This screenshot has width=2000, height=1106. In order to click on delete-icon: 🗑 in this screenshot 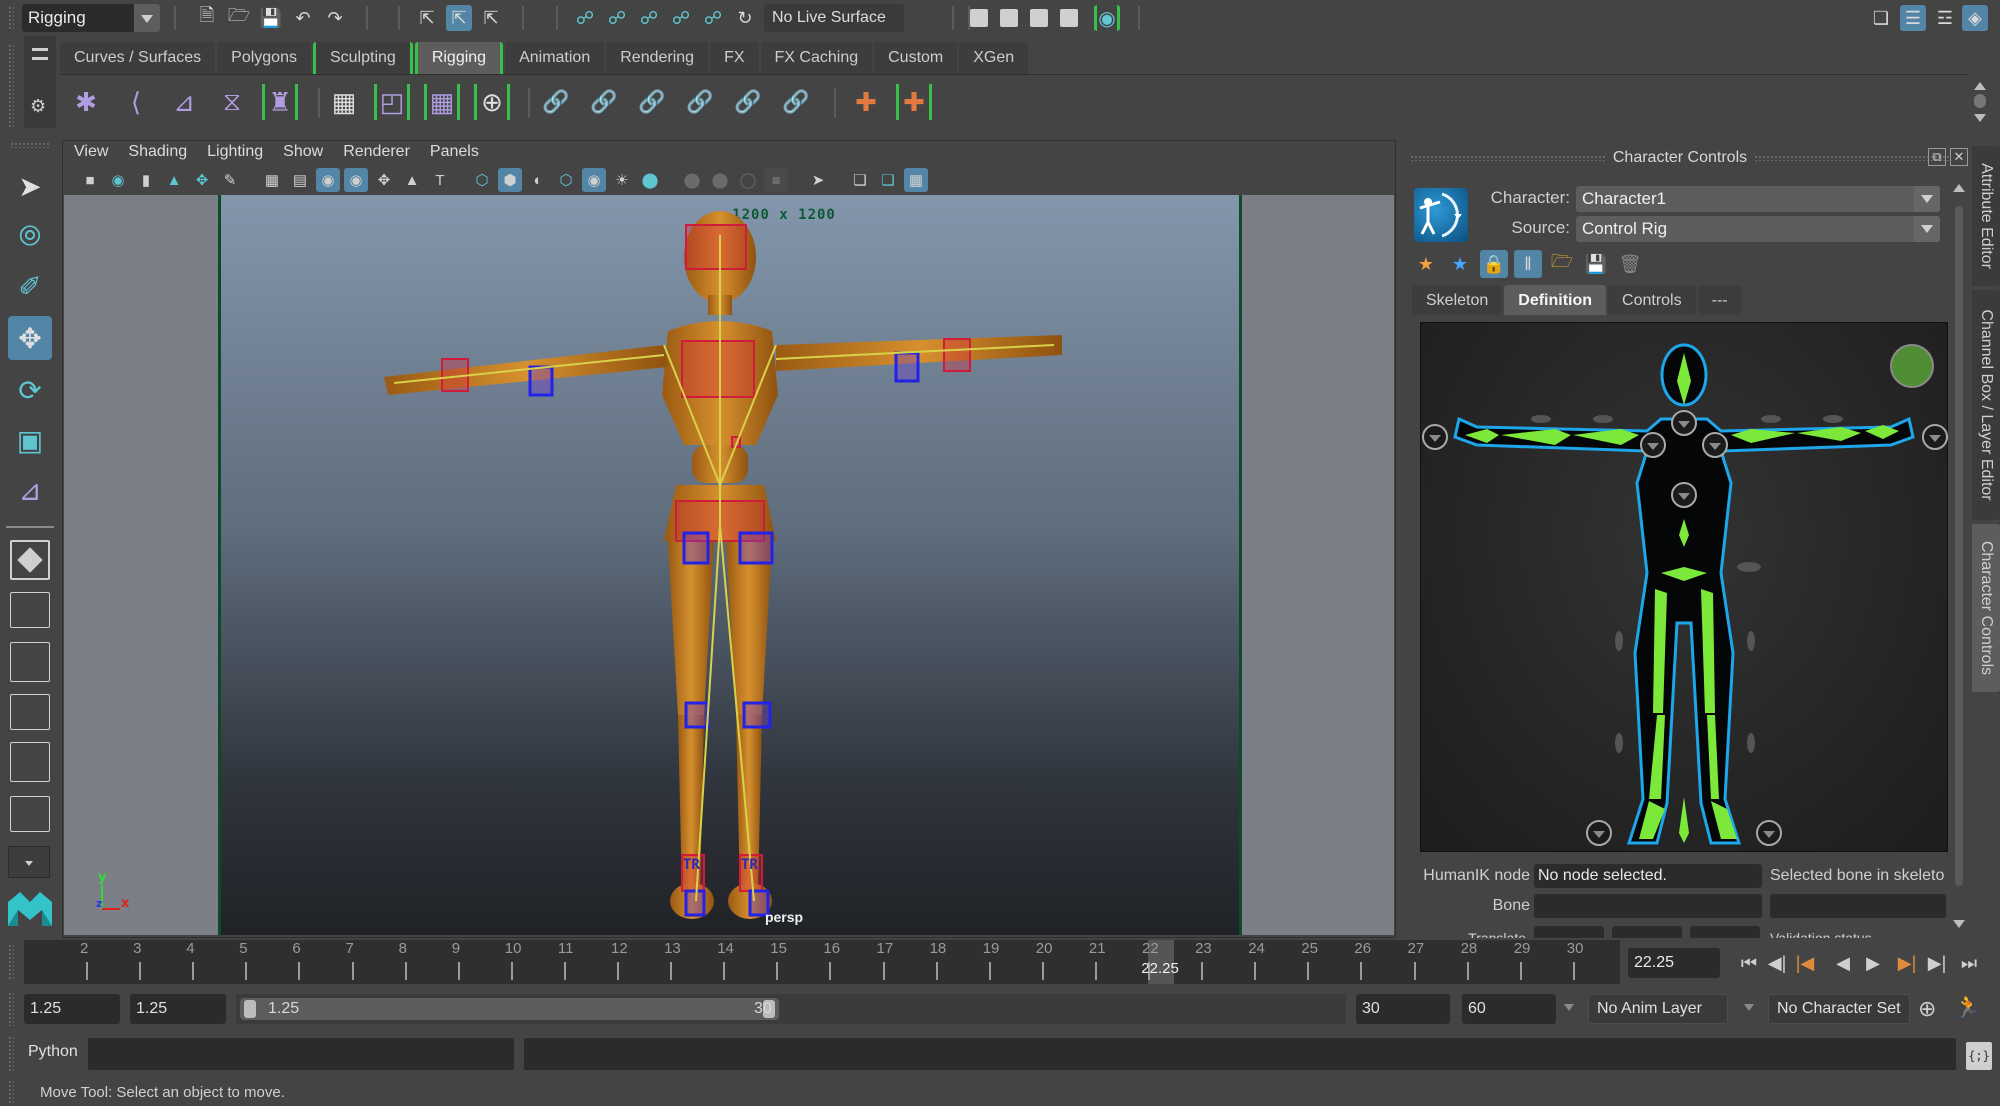, I will do `click(1630, 264)`.